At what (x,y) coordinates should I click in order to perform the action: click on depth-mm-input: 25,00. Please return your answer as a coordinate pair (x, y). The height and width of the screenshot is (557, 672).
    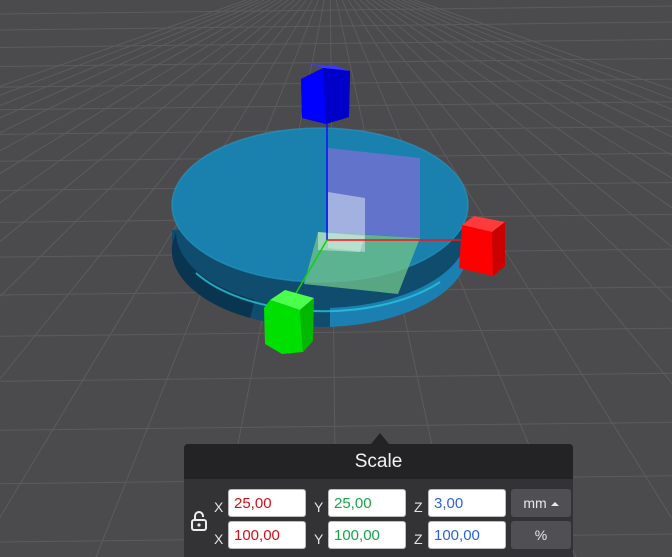
    Looking at the image, I should click on (367, 503).